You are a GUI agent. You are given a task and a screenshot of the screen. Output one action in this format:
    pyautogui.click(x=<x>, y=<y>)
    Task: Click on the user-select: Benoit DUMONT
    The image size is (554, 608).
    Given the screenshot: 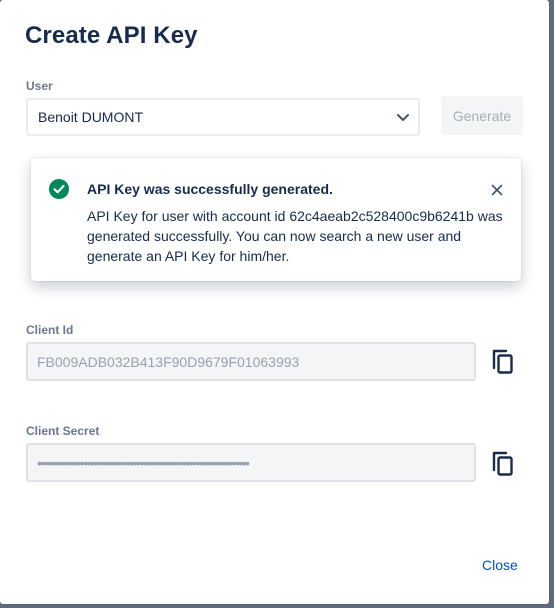 What is the action you would take?
    pyautogui.click(x=223, y=117)
    